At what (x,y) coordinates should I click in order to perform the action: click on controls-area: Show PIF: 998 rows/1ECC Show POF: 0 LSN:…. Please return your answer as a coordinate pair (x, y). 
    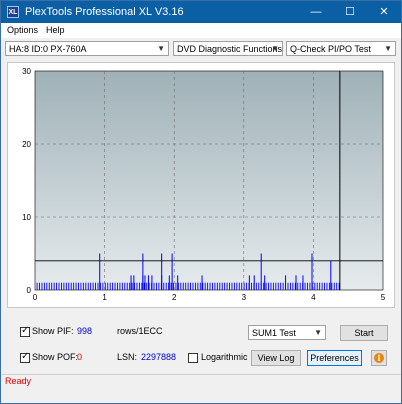
    Looking at the image, I should click on (201, 343).